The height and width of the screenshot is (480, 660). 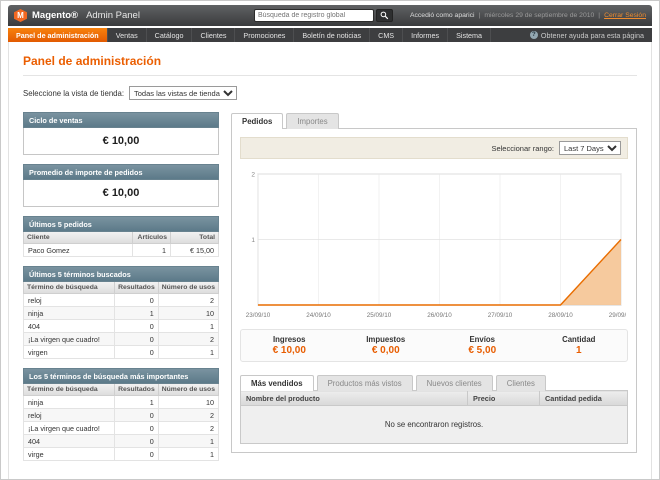 I want to click on nav-item-informes: Informes, so click(x=426, y=35).